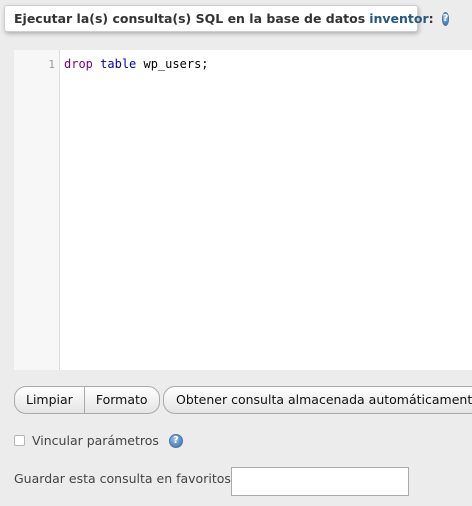 This screenshot has width=472, height=506. I want to click on database-name-link: inventor, so click(398, 18).